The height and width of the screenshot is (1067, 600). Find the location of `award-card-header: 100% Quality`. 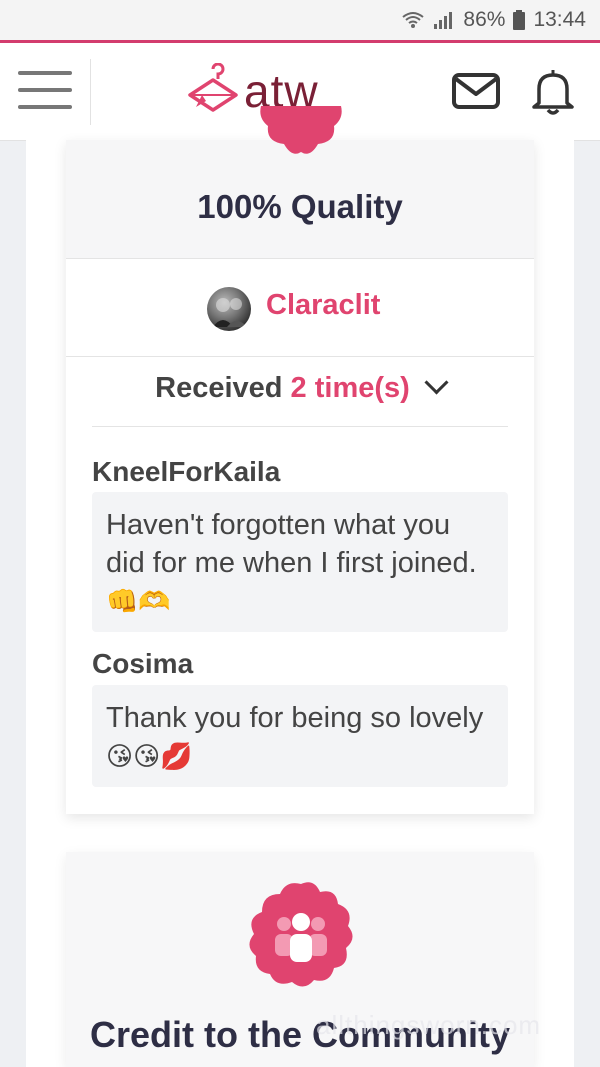

award-card-header: 100% Quality is located at coordinates (300, 182).